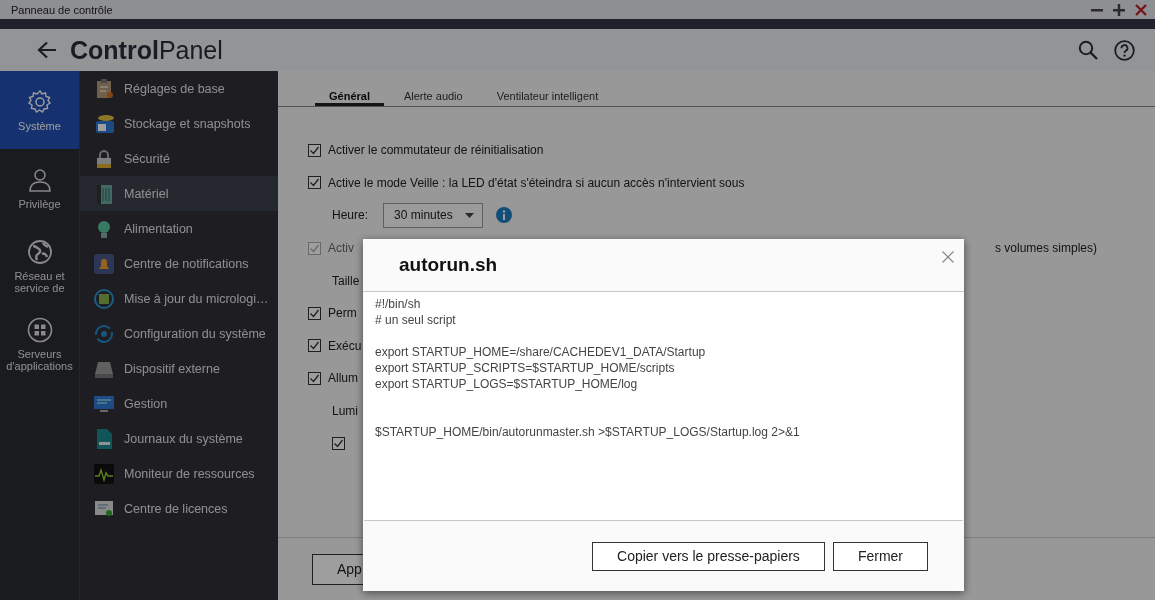  What do you see at coordinates (39, 266) in the screenshot?
I see `nav-item: Réseau et service de` at bounding box center [39, 266].